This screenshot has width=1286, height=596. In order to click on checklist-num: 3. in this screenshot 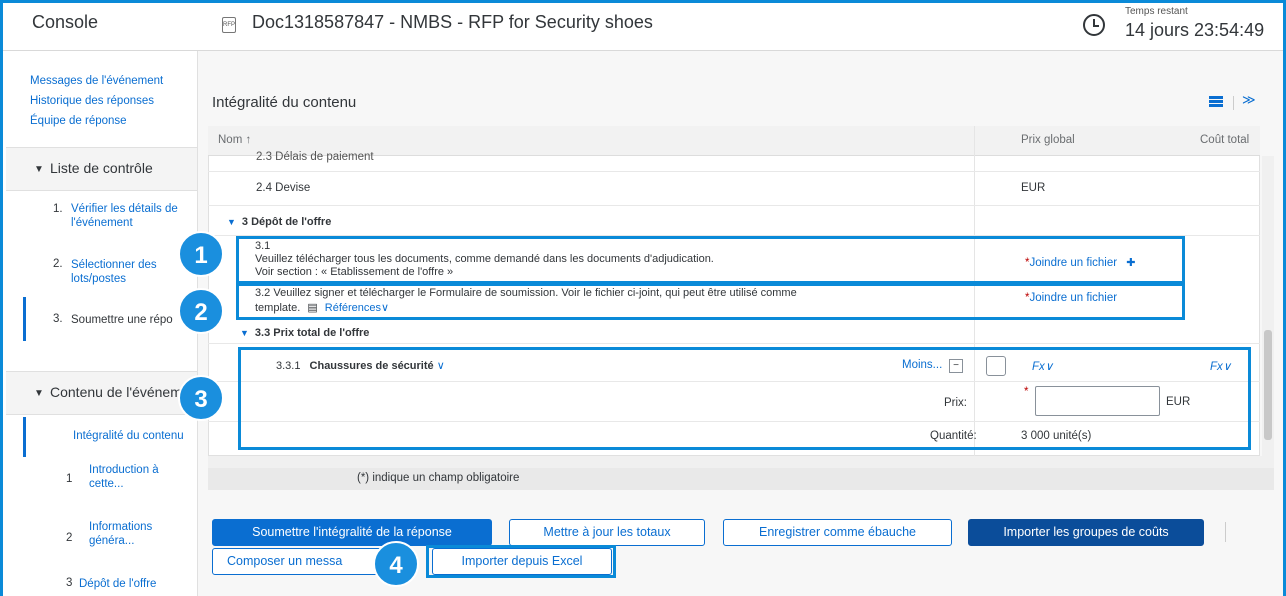, I will do `click(58, 319)`.